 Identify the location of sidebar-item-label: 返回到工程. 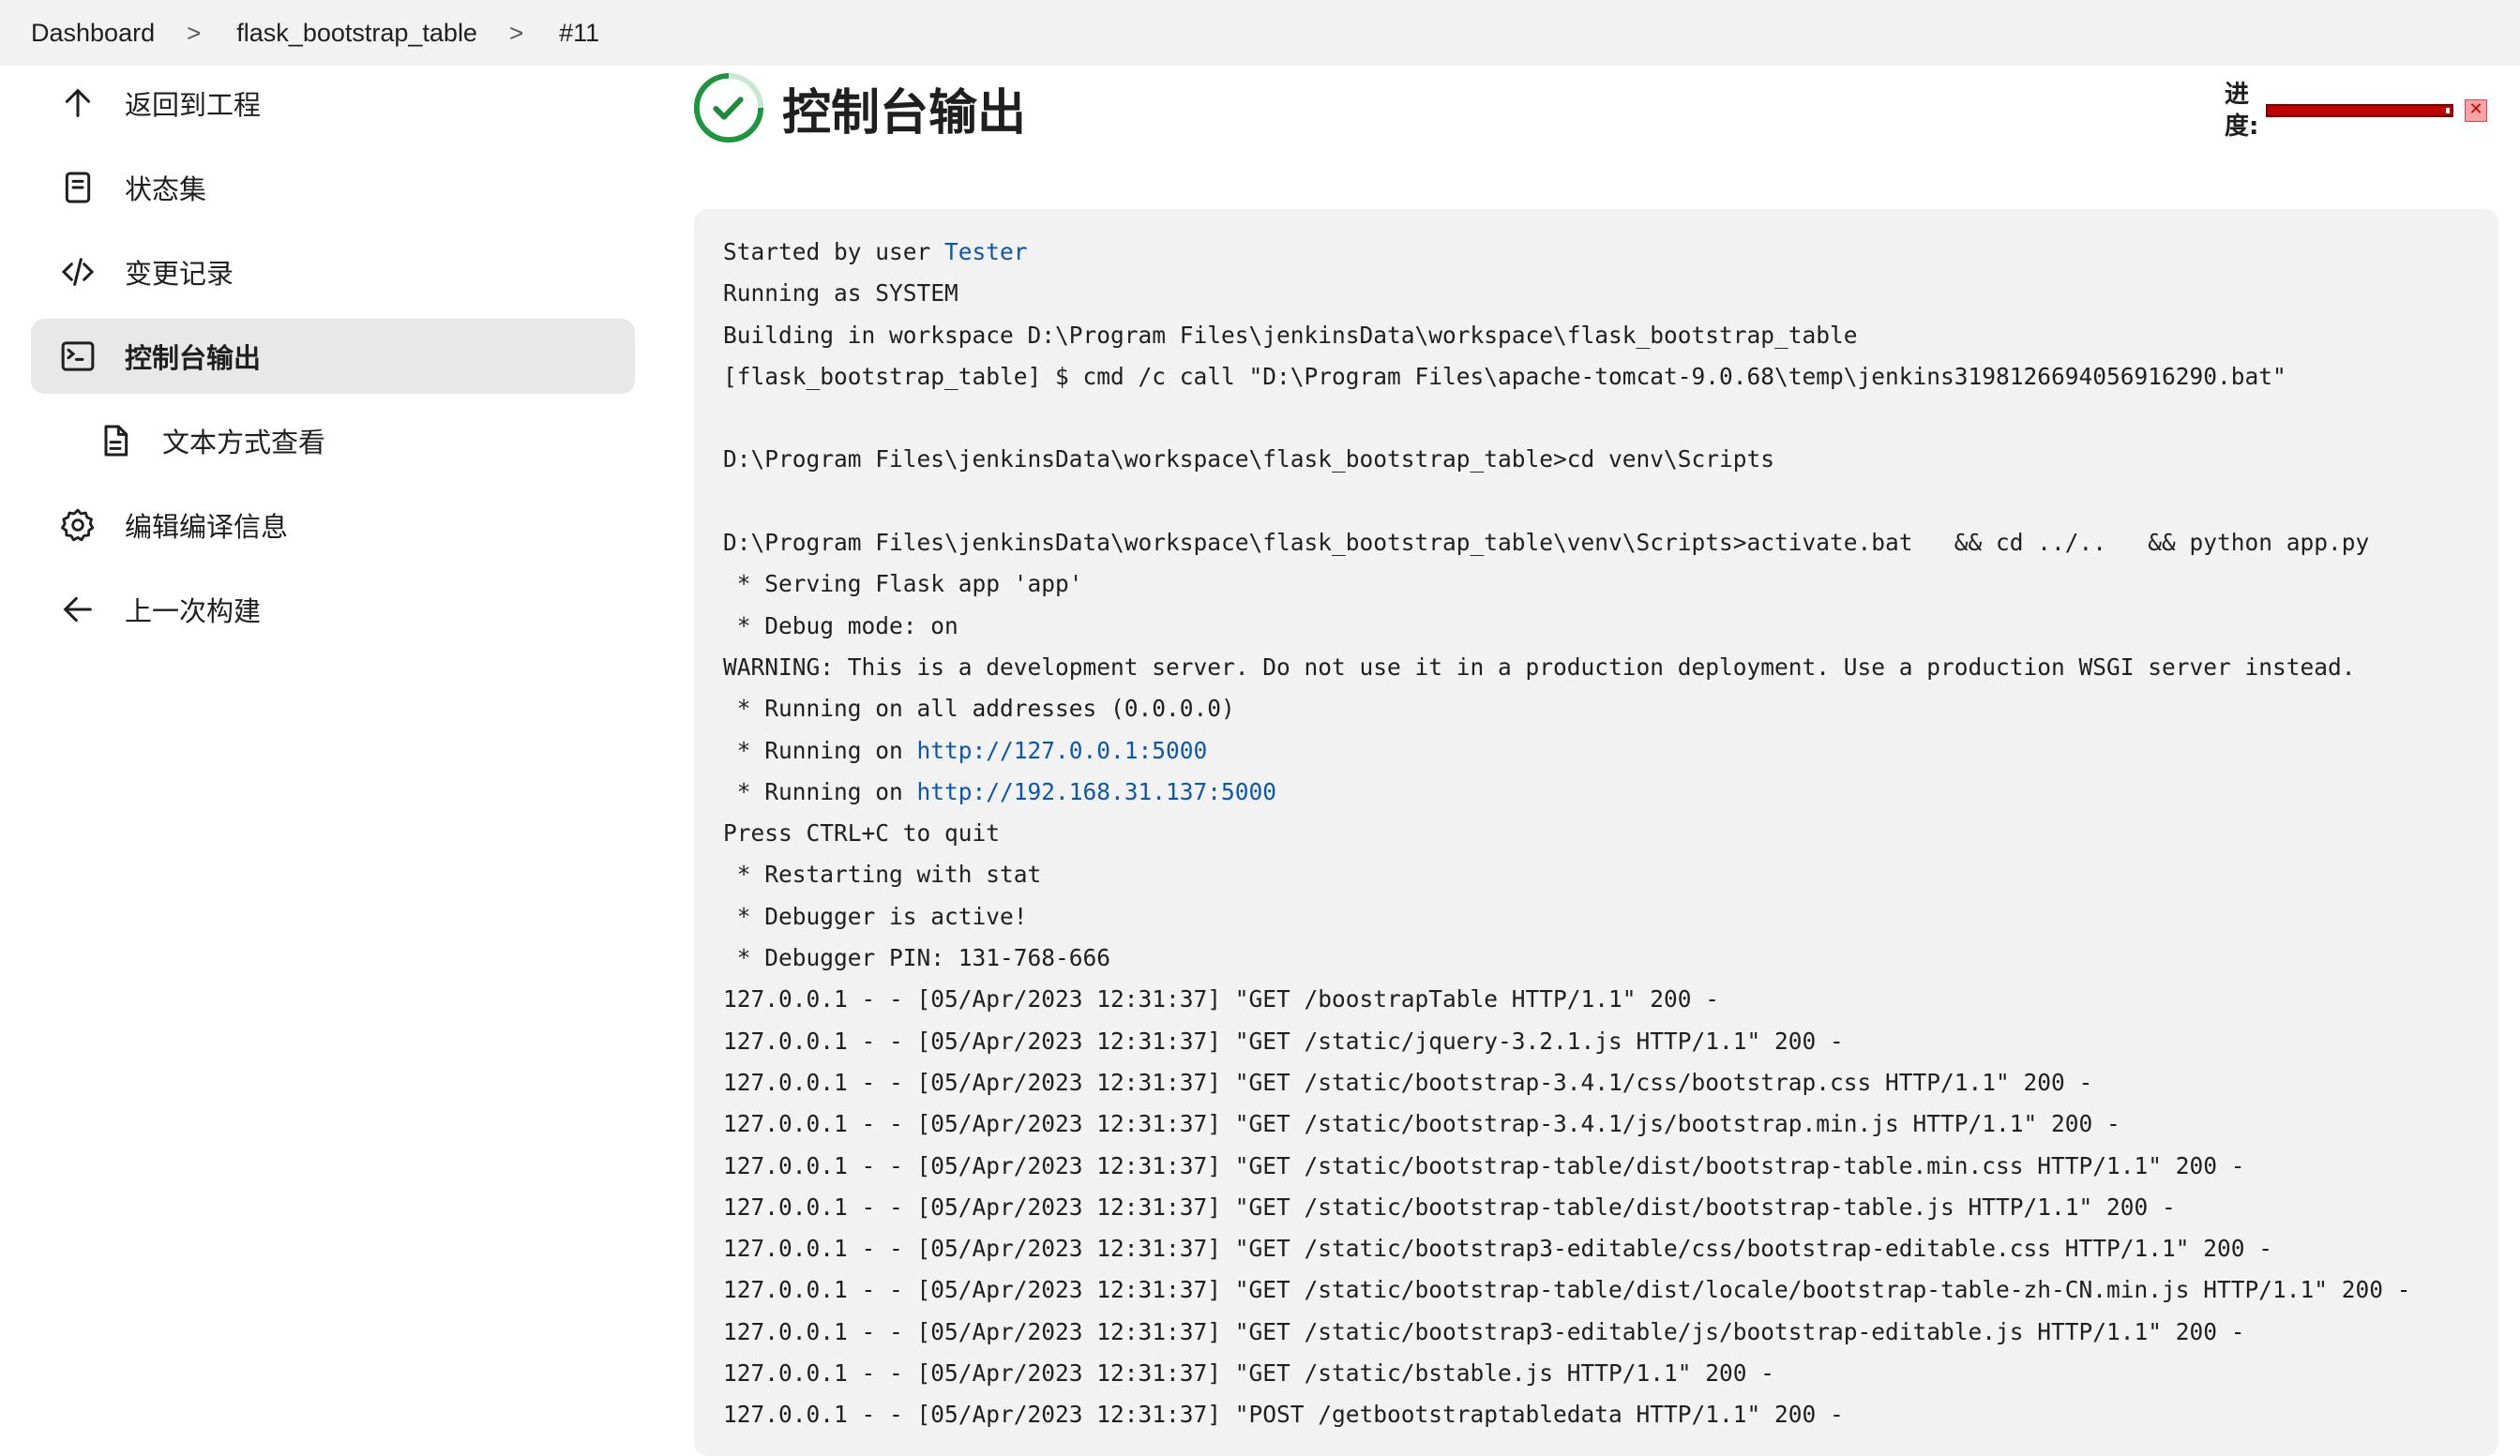
(193, 105).